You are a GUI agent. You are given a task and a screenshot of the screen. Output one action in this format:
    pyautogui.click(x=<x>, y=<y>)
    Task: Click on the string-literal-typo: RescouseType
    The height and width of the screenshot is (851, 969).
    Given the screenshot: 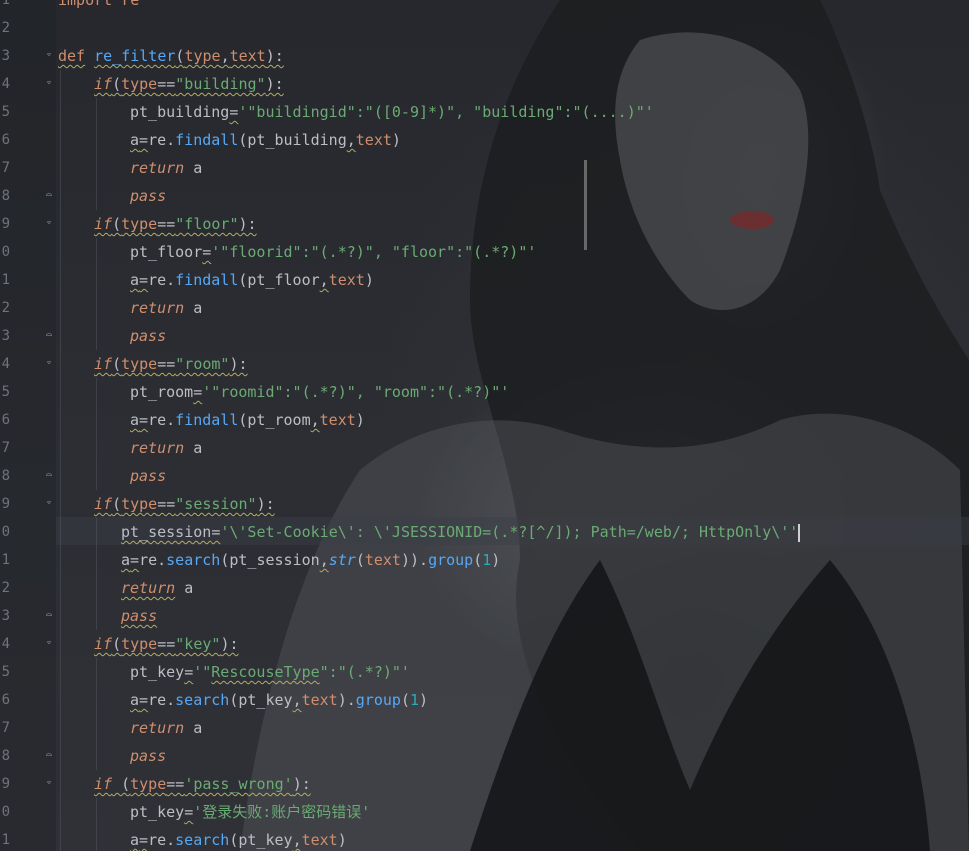 What is the action you would take?
    pyautogui.click(x=265, y=672)
    